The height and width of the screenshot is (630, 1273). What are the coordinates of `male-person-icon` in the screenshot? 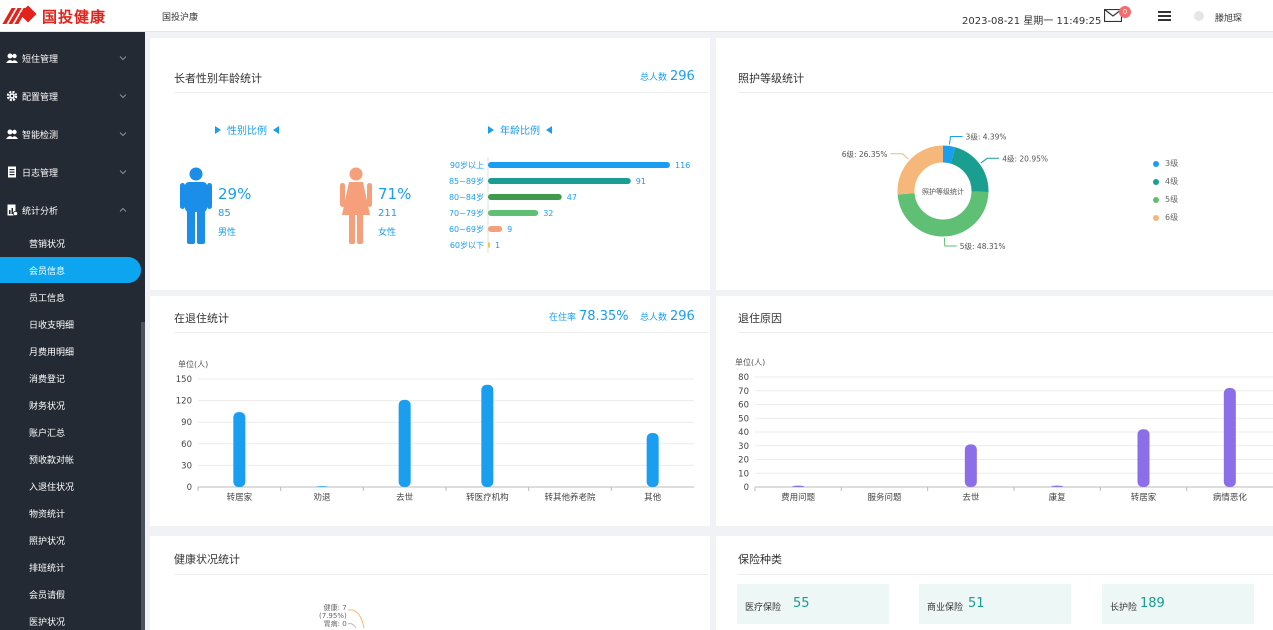 It's located at (196, 205).